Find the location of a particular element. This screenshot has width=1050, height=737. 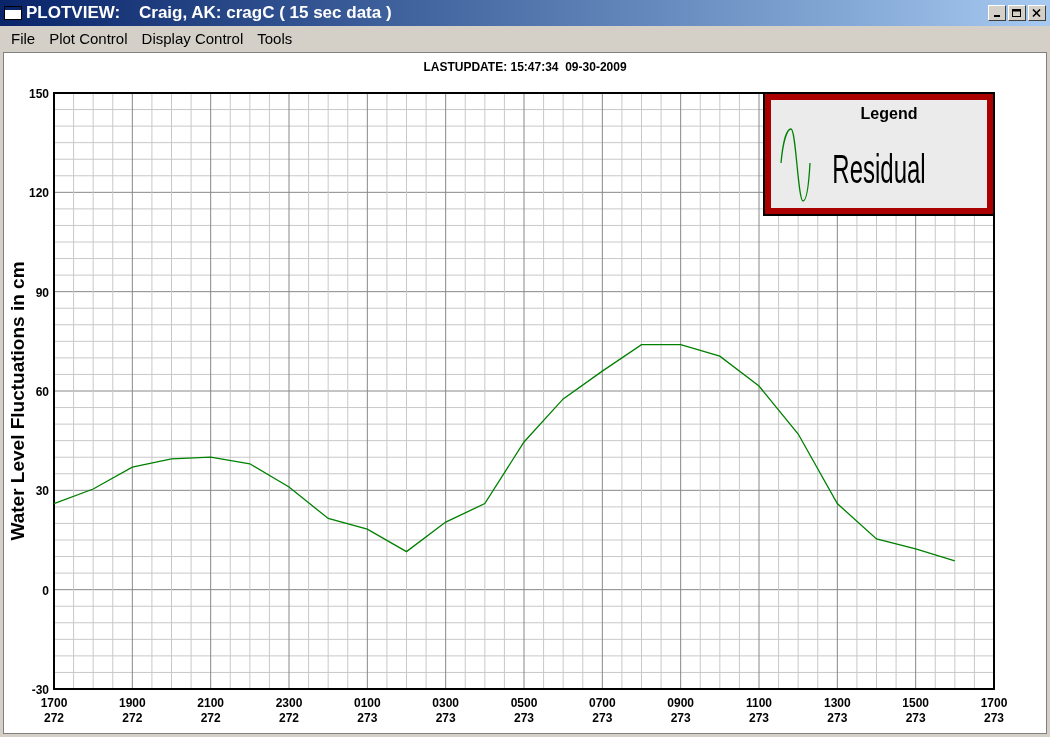

x-tick-label: 1300 273 is located at coordinates (837, 710).